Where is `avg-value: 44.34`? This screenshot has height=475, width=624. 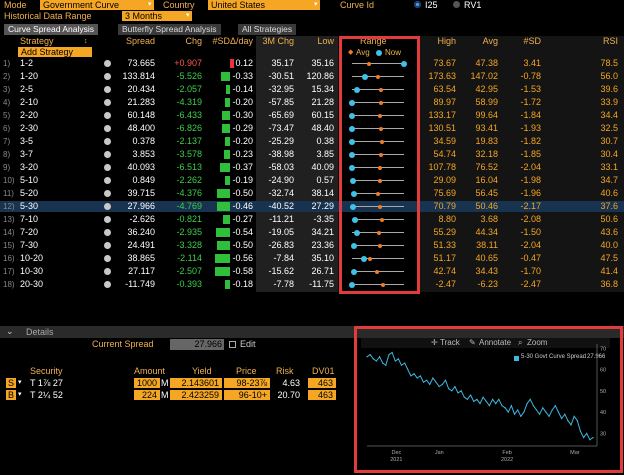
avg-value: 44.34 is located at coordinates (486, 232).